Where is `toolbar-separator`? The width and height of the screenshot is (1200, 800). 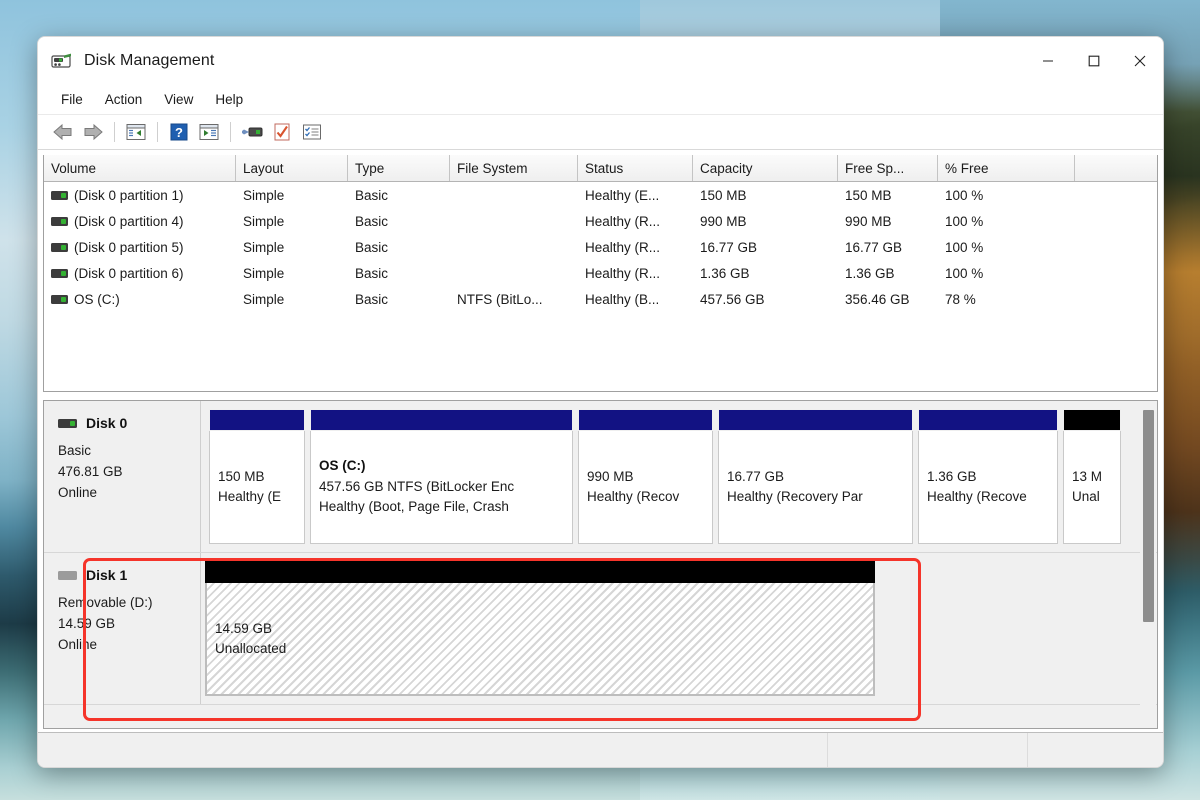
toolbar-separator is located at coordinates (230, 132).